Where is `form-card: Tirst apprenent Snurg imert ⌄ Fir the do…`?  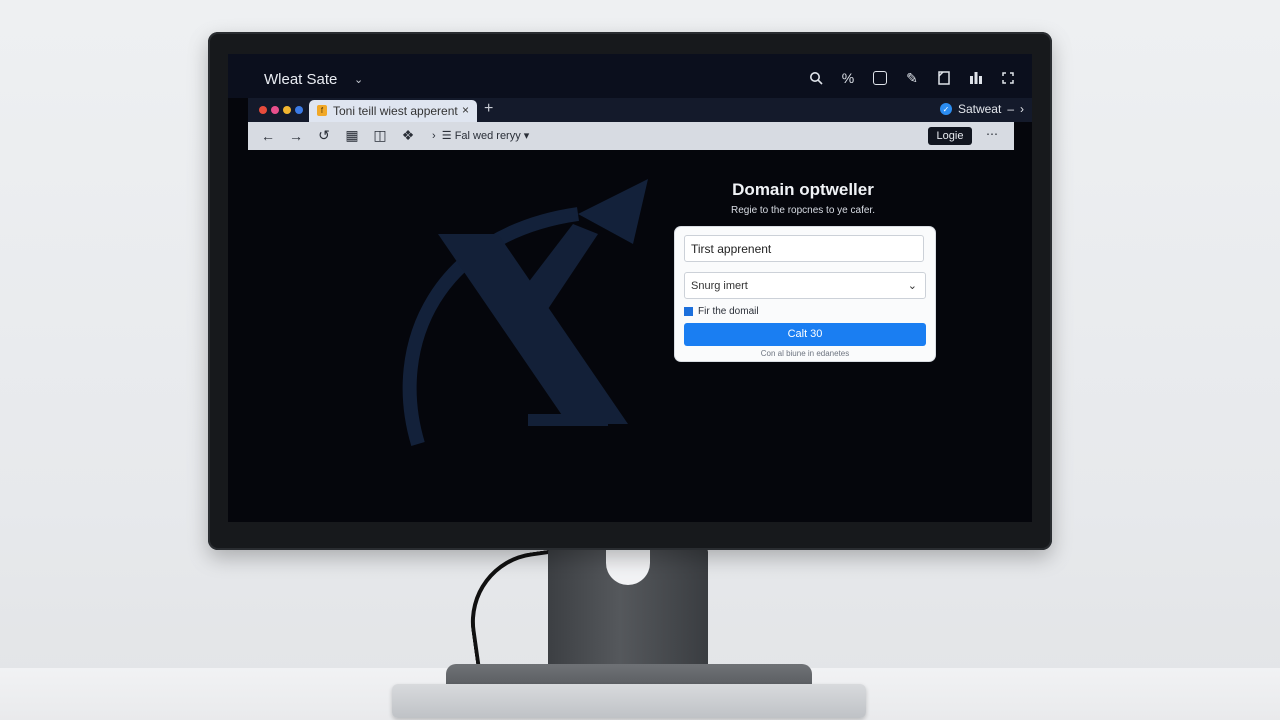
form-card: Tirst apprenent Snurg imert ⌄ Fir the do… is located at coordinates (805, 294).